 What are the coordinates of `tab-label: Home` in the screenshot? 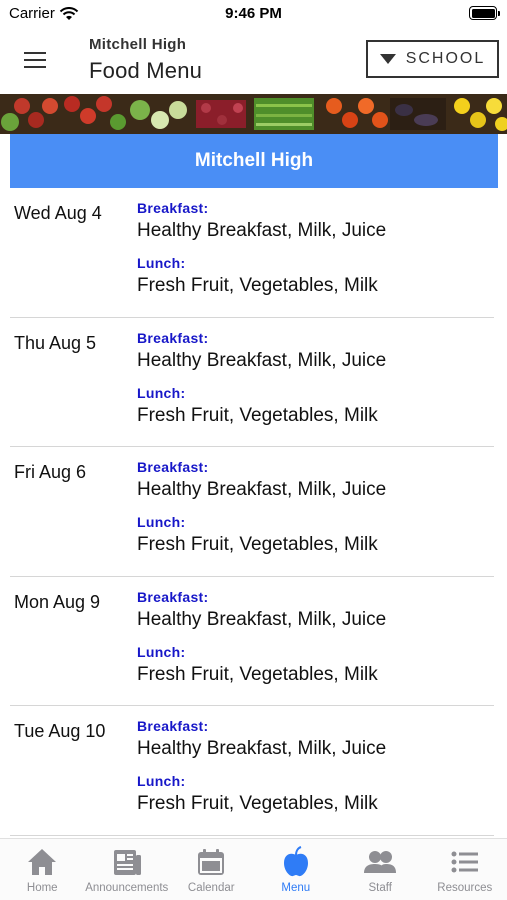 It's located at (42, 888).